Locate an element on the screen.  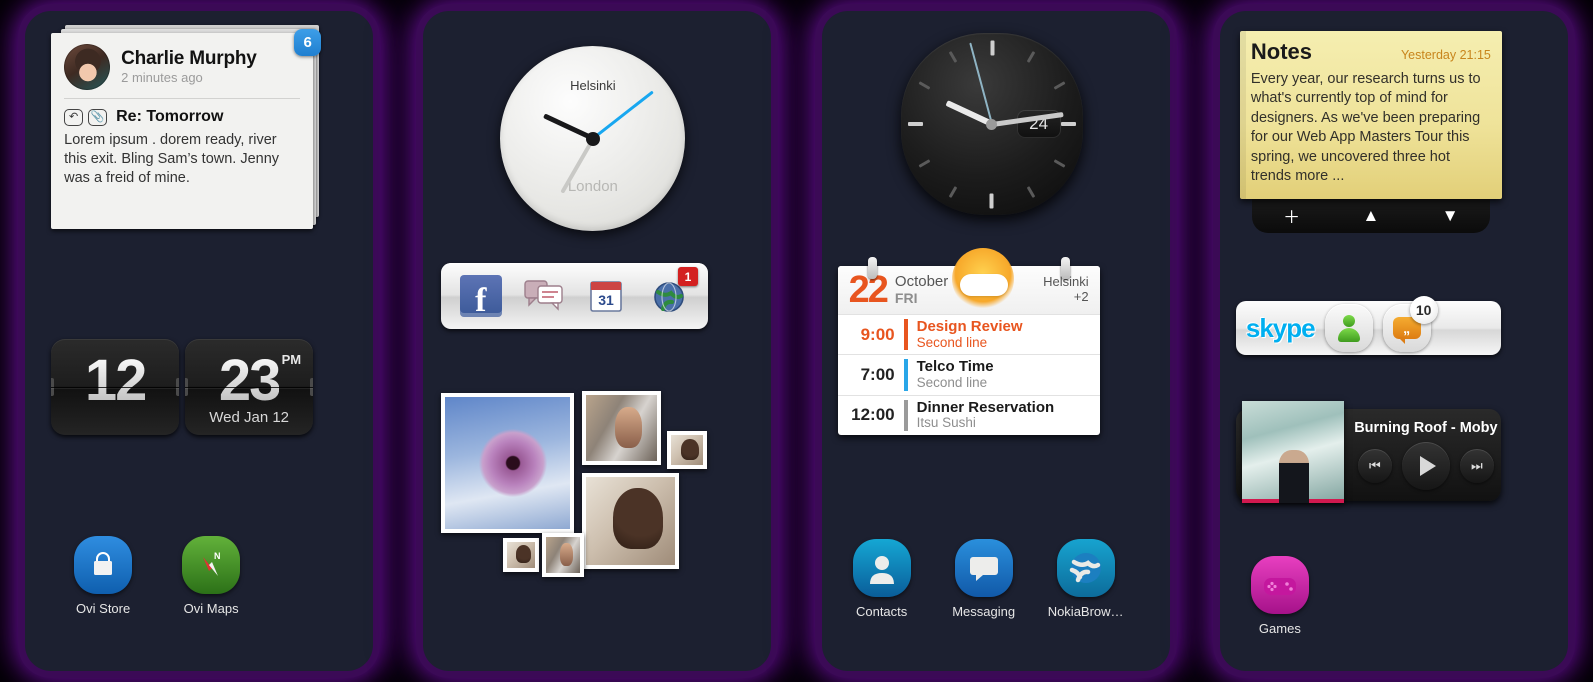
calendar-event-row: 7:00 Telco Time Second line is located at coordinates (968, 374).